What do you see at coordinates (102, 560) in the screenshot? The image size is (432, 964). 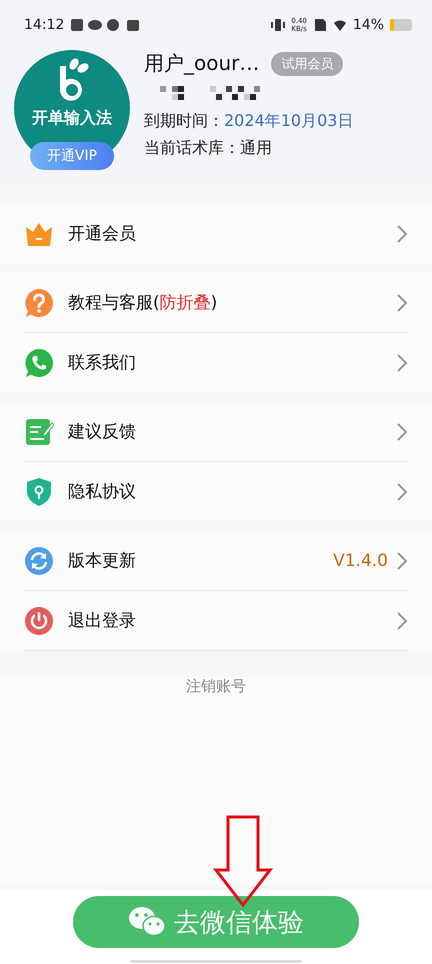 I see `menu-item-label: 版本更新` at bounding box center [102, 560].